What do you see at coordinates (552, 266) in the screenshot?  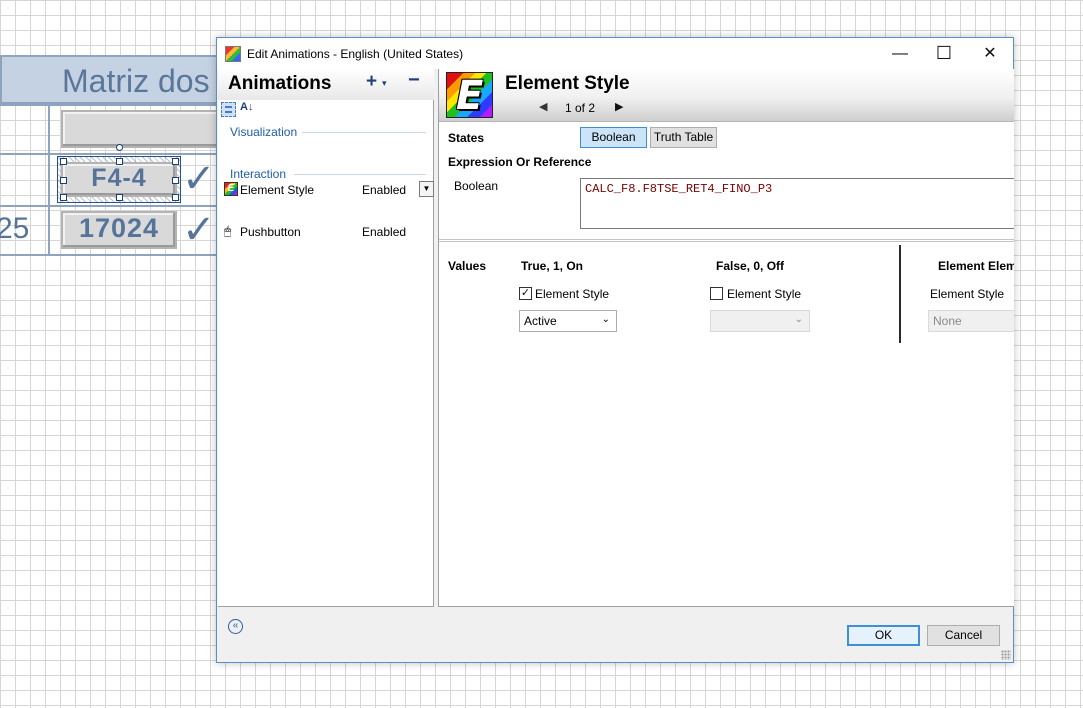 I see `true-column-header: True, 1, On` at bounding box center [552, 266].